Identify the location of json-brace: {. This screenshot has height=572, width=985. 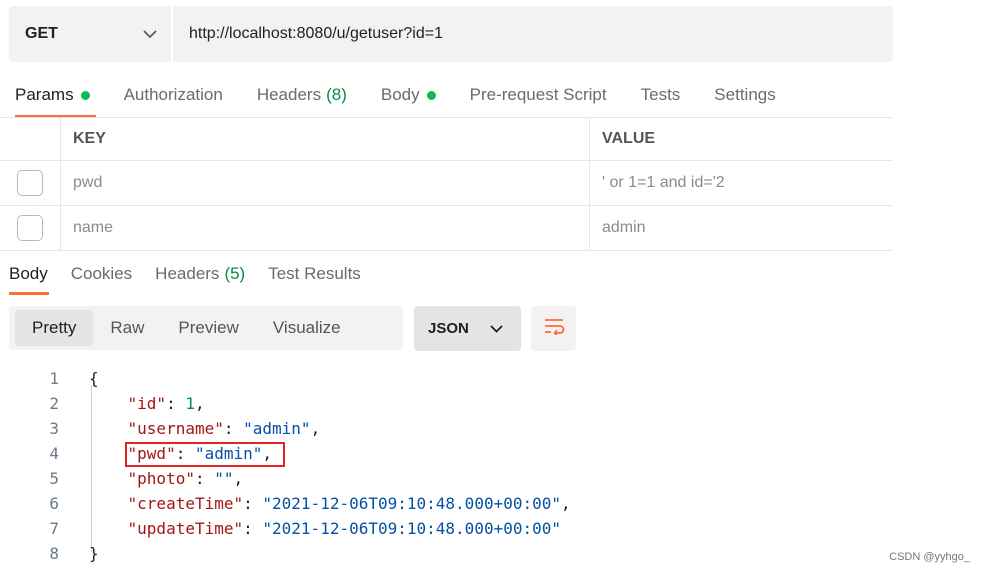
(94, 378).